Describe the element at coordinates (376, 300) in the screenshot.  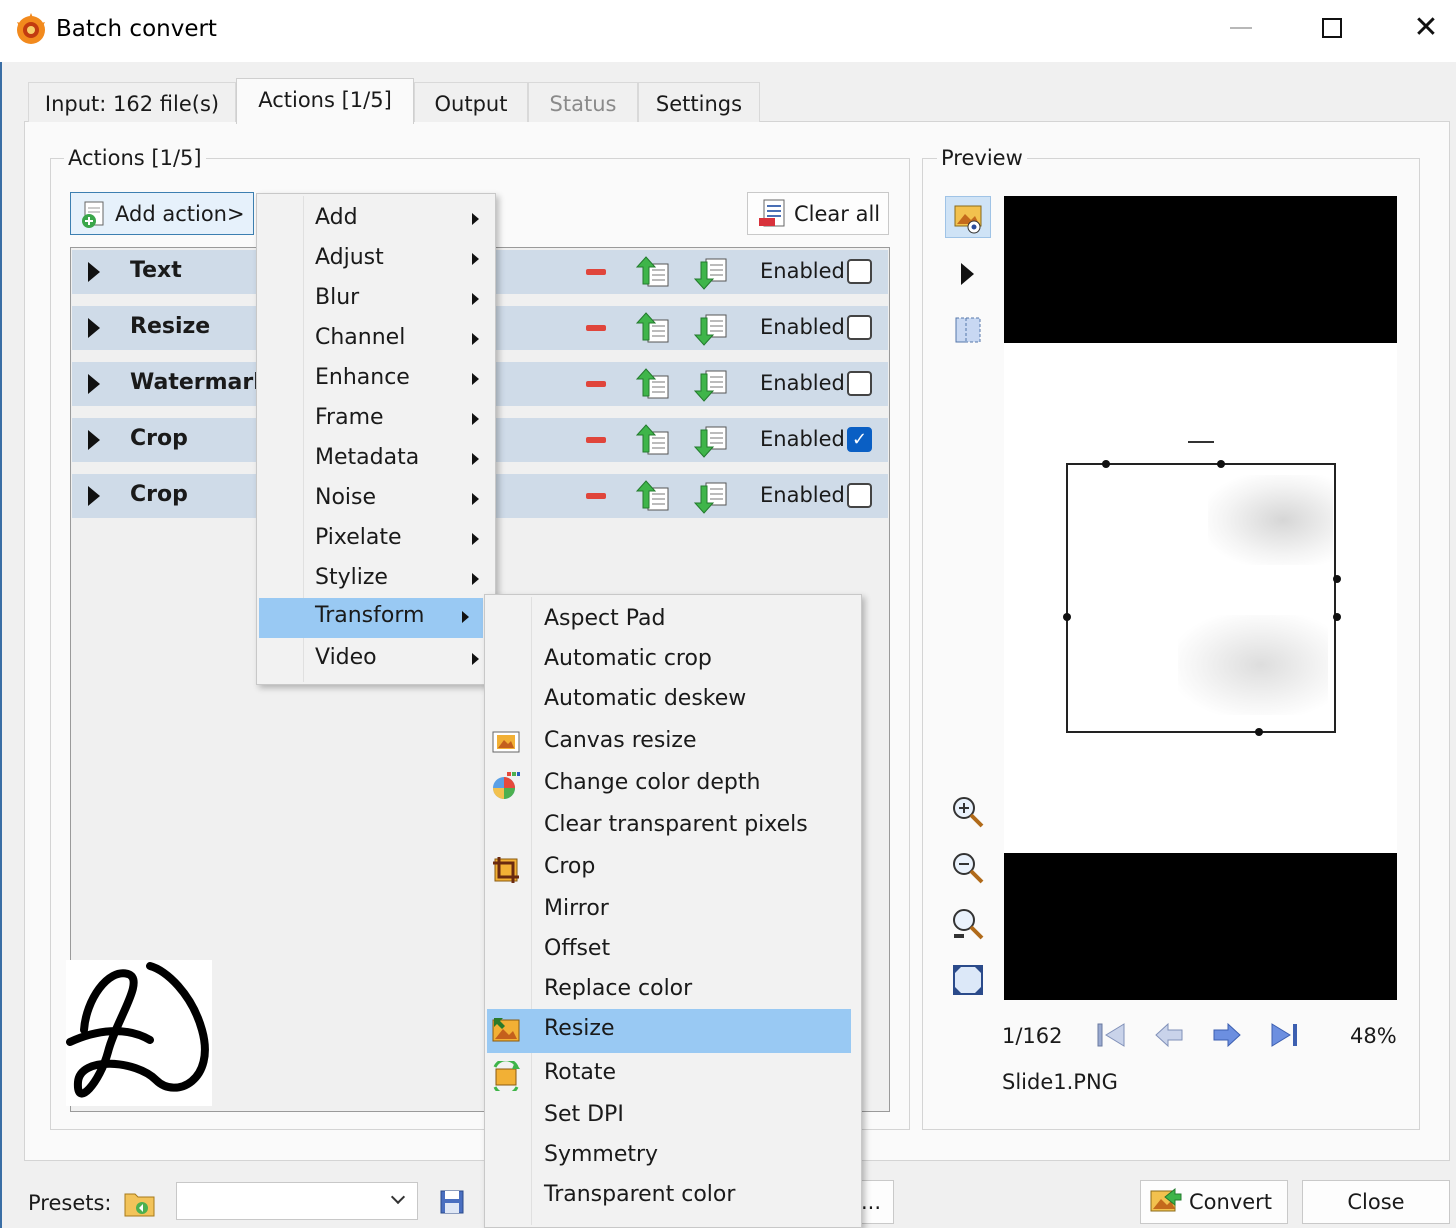
I see `menu-item-blur: Blur` at that location.